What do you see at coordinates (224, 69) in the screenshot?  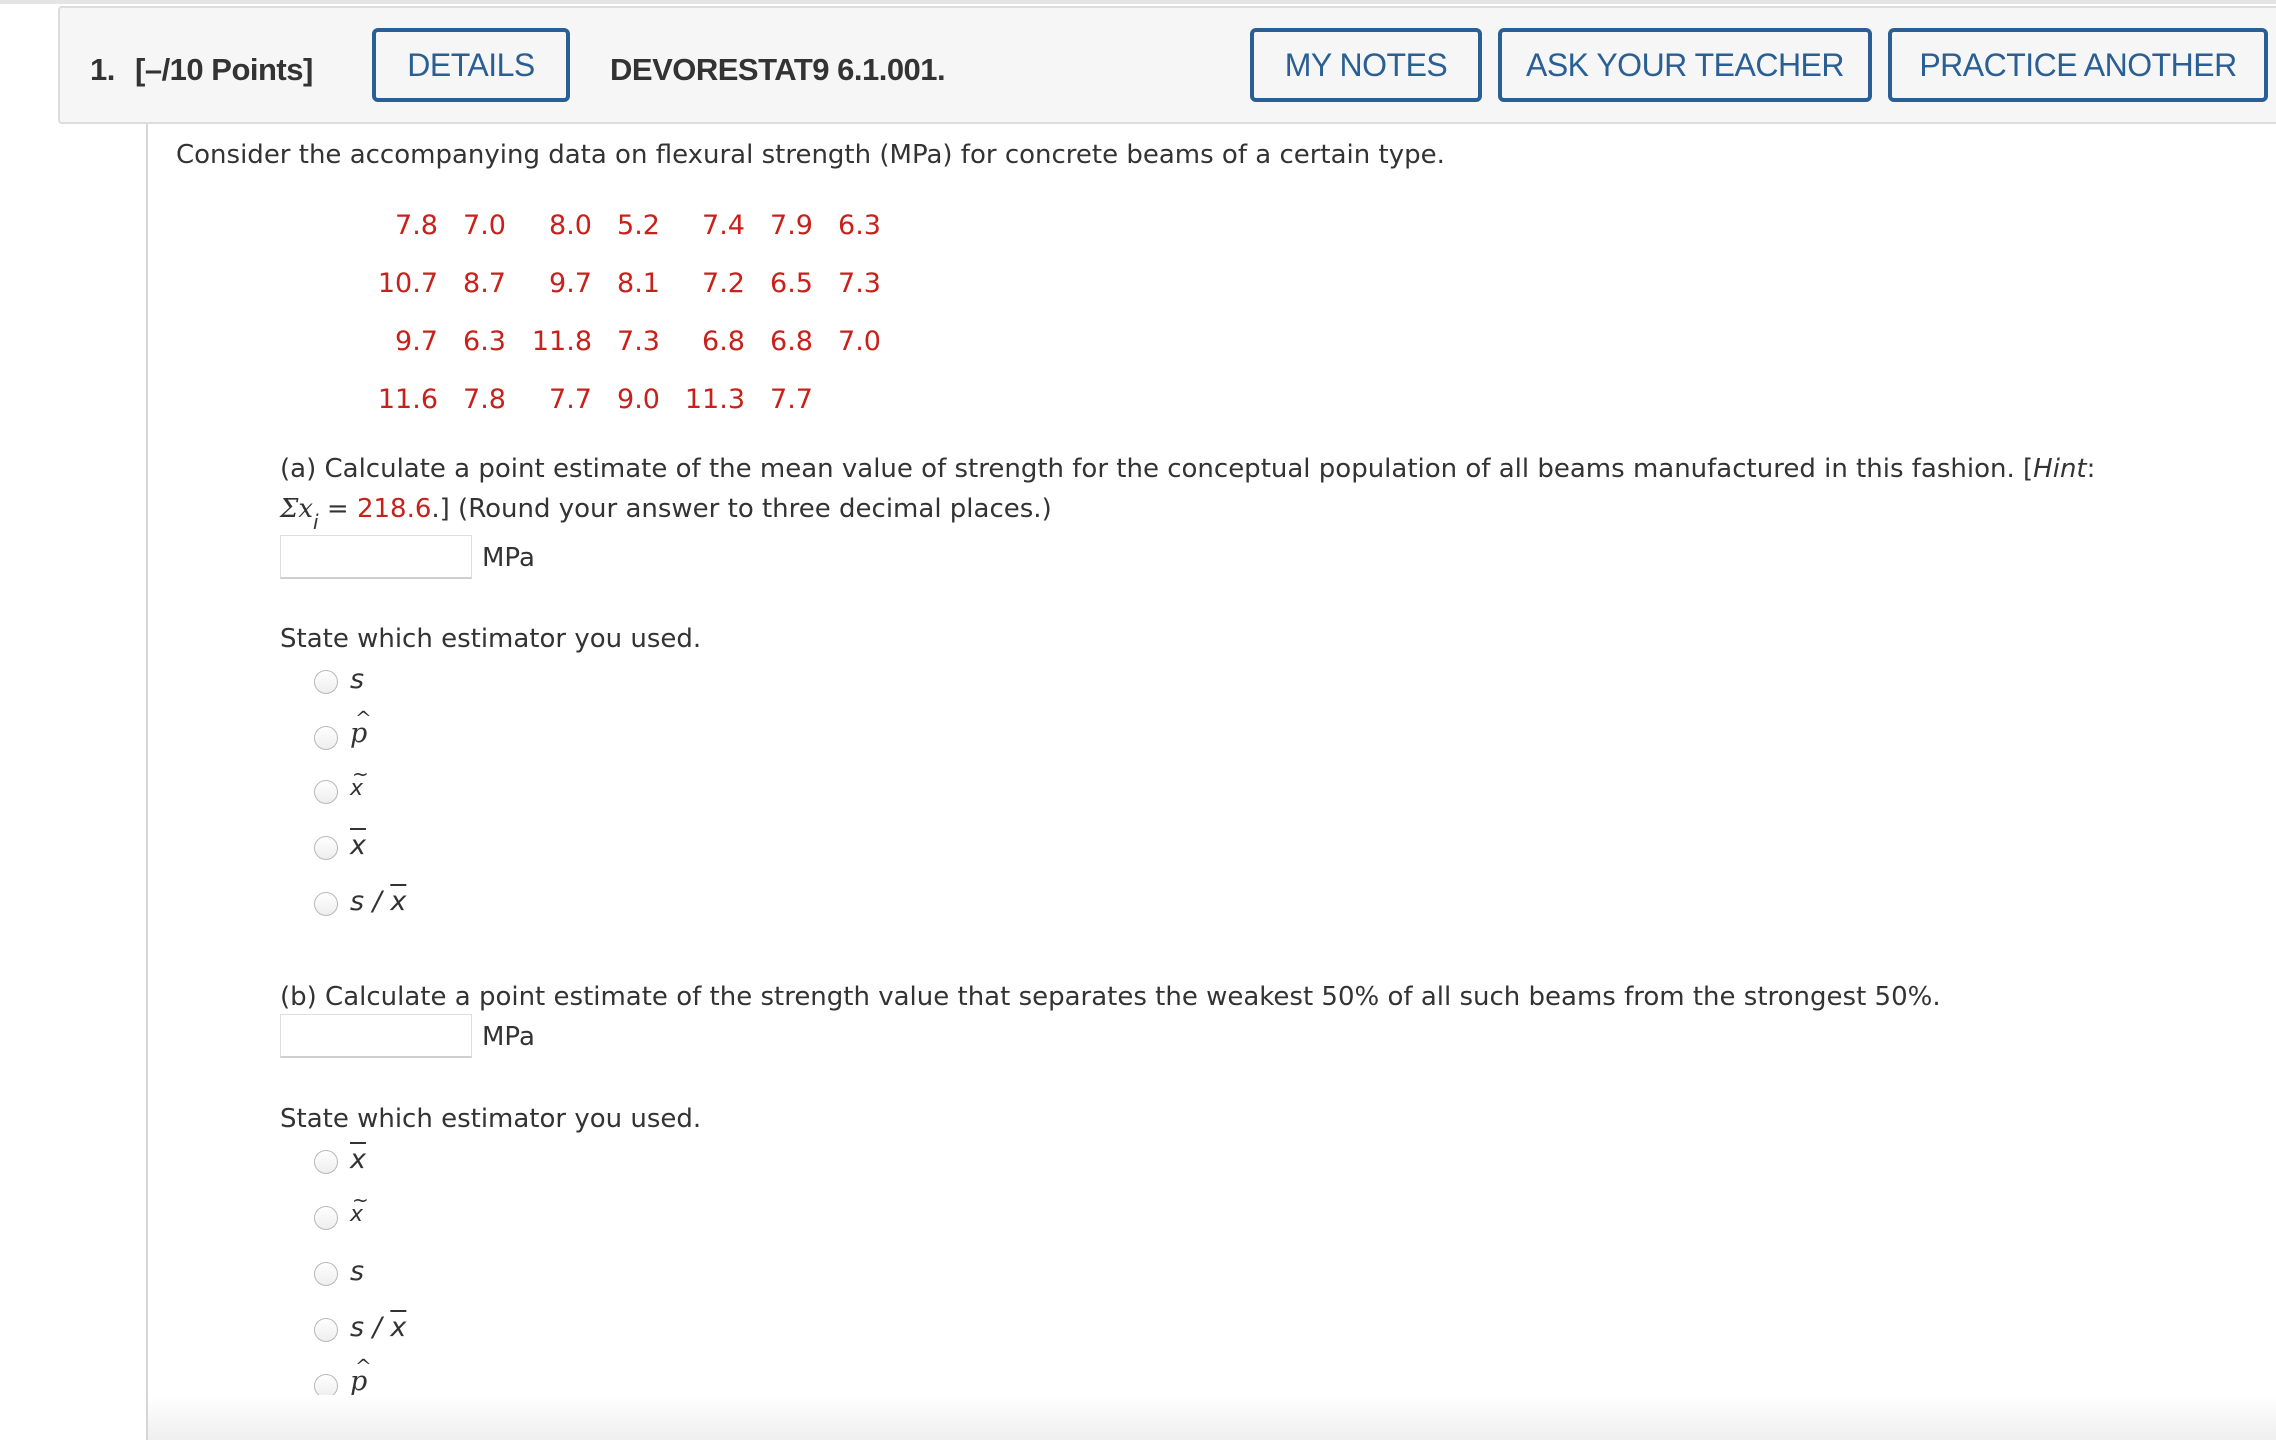 I see `points-label: [–/10 Points]` at bounding box center [224, 69].